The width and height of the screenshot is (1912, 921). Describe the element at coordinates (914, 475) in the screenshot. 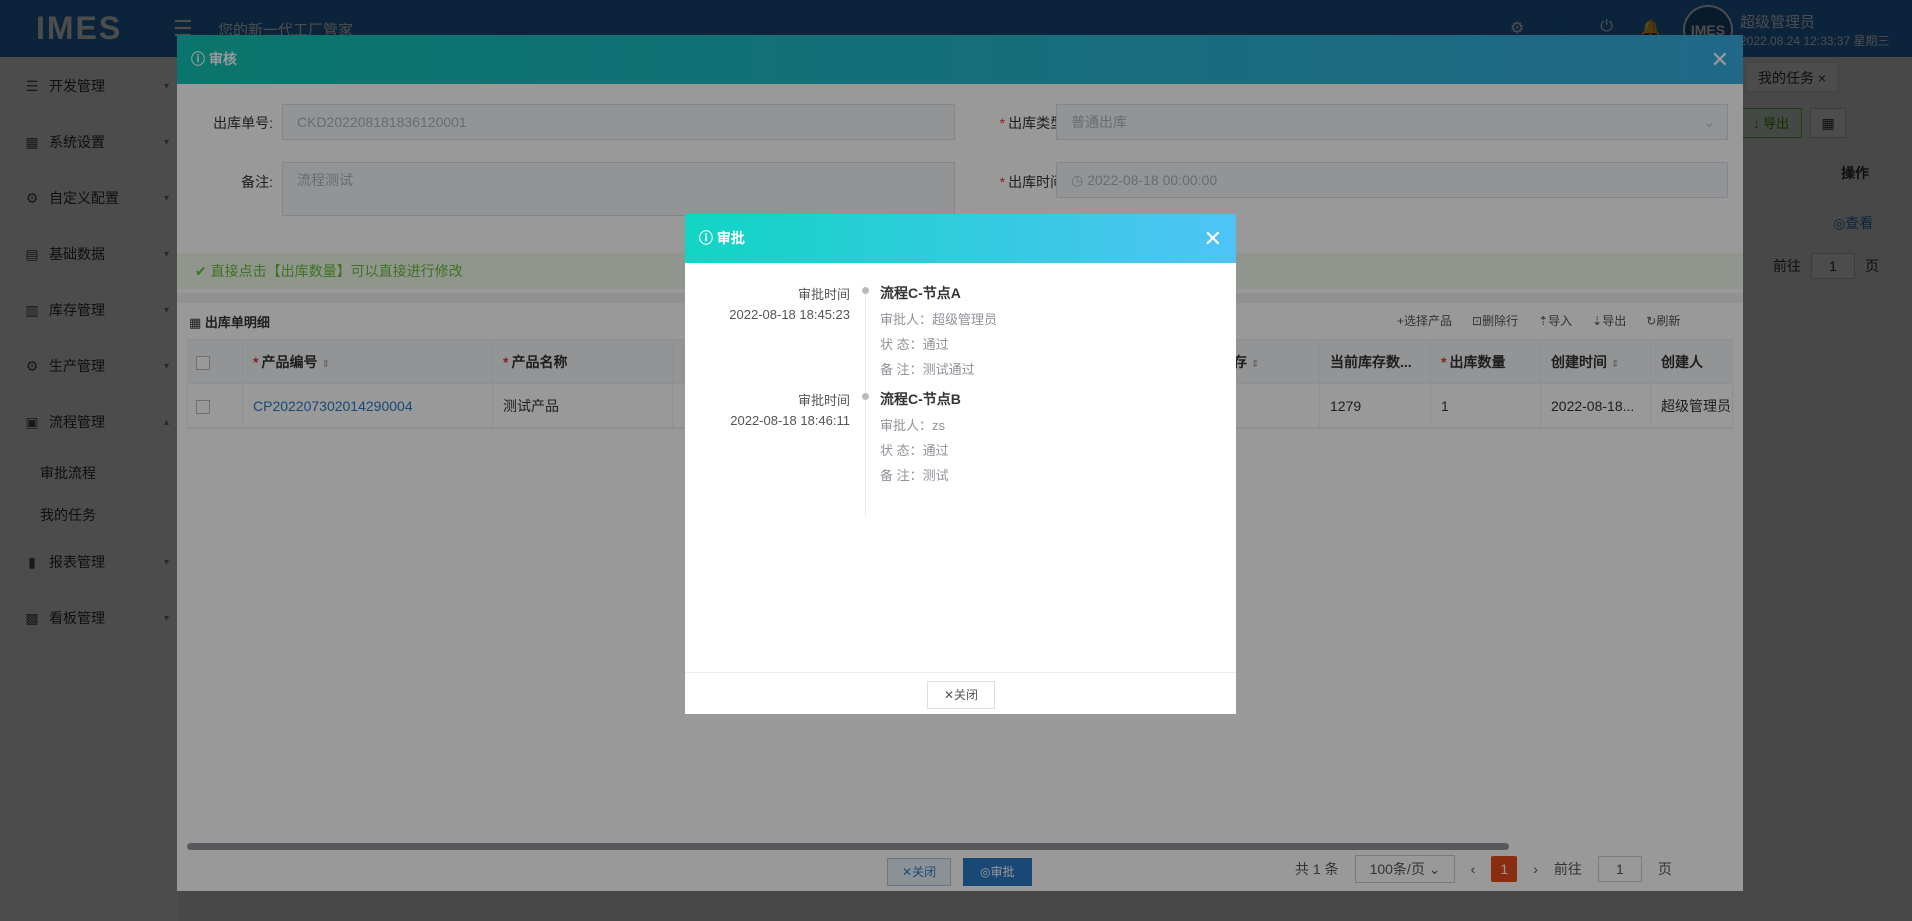

I see `timeline-remark: 备 注：测试` at that location.